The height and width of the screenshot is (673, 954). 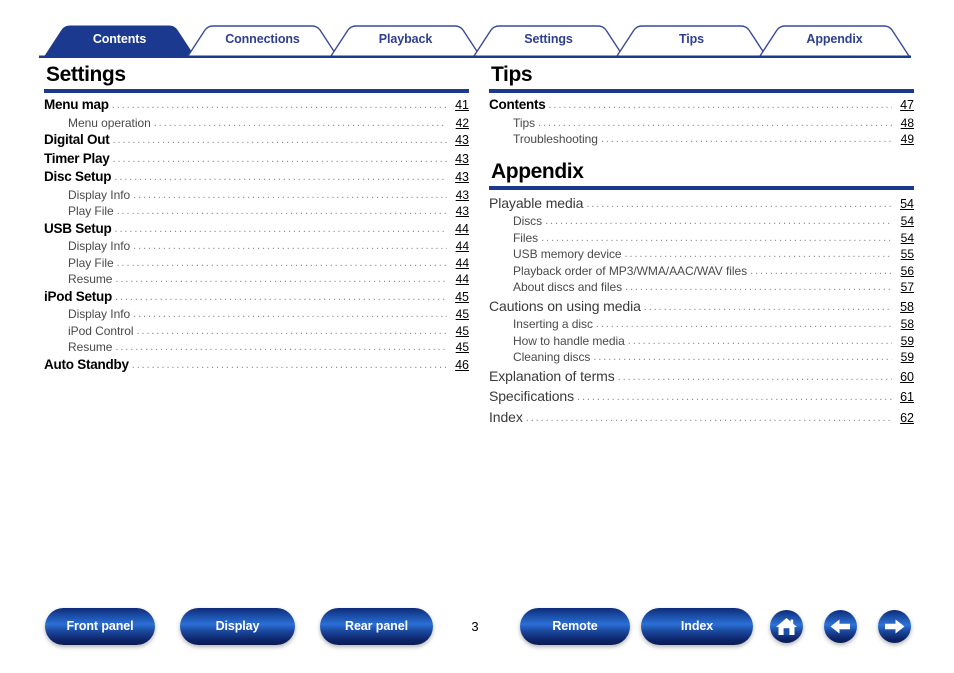 What do you see at coordinates (553, 324) in the screenshot?
I see `toc-entry-label: Inserting a disc` at bounding box center [553, 324].